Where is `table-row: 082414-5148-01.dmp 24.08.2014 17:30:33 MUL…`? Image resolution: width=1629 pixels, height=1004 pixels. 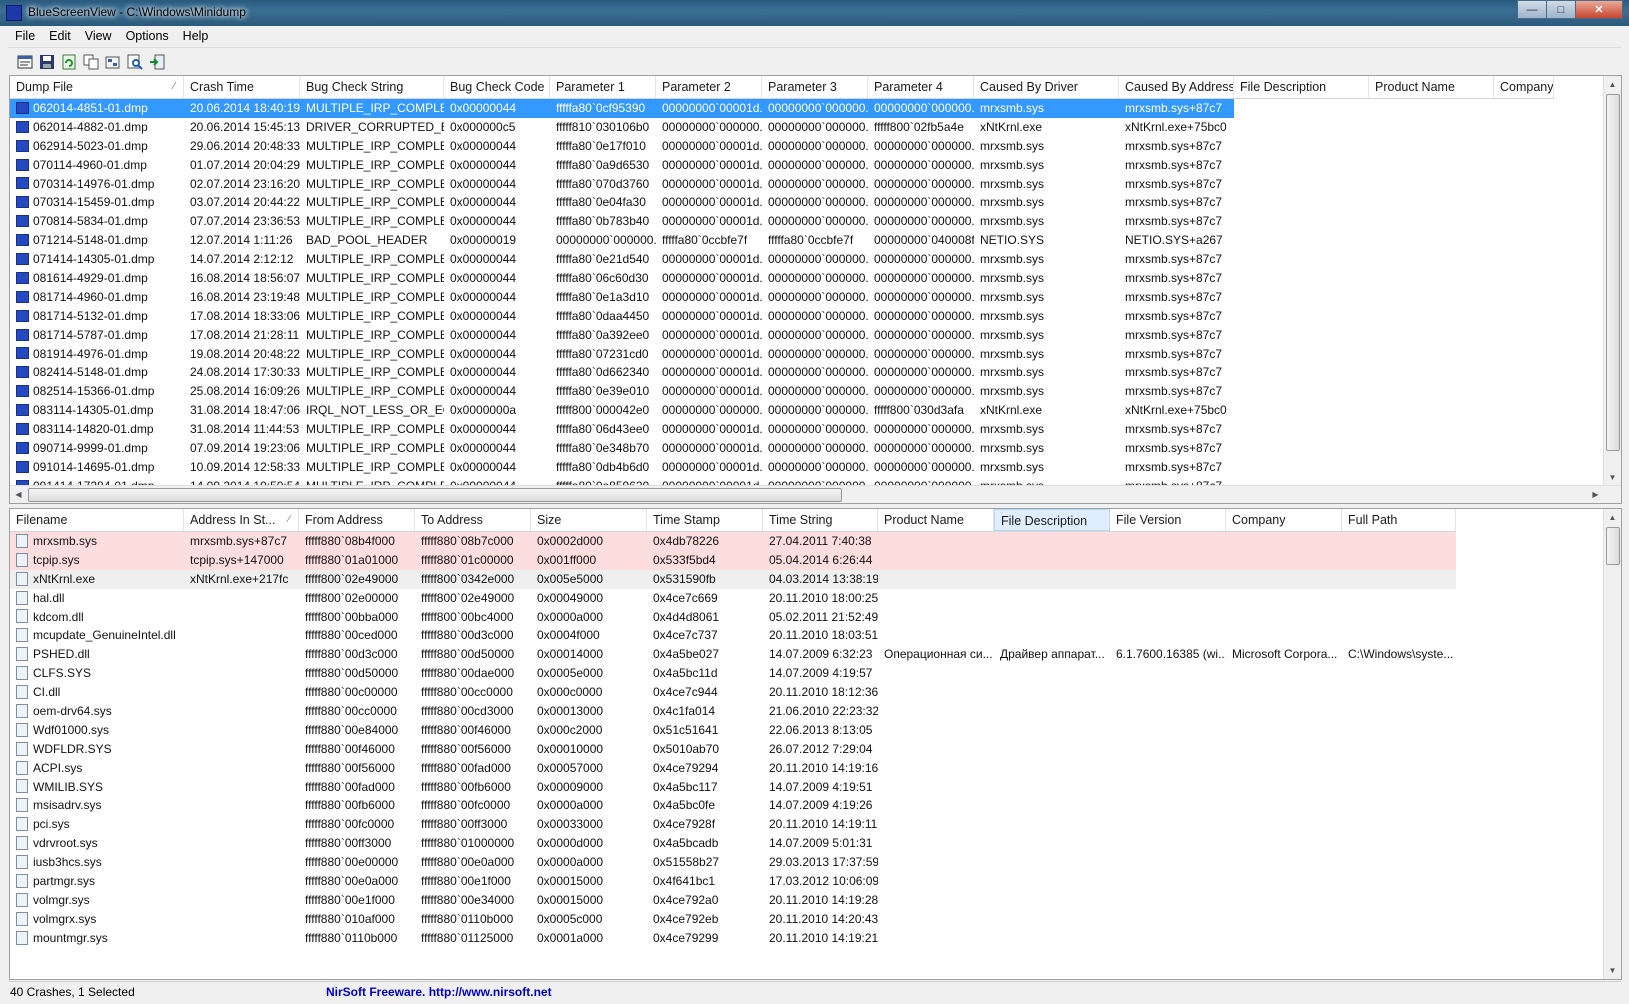 table-row: 082414-5148-01.dmp 24.08.2014 17:30:33 MUL… is located at coordinates (622, 372).